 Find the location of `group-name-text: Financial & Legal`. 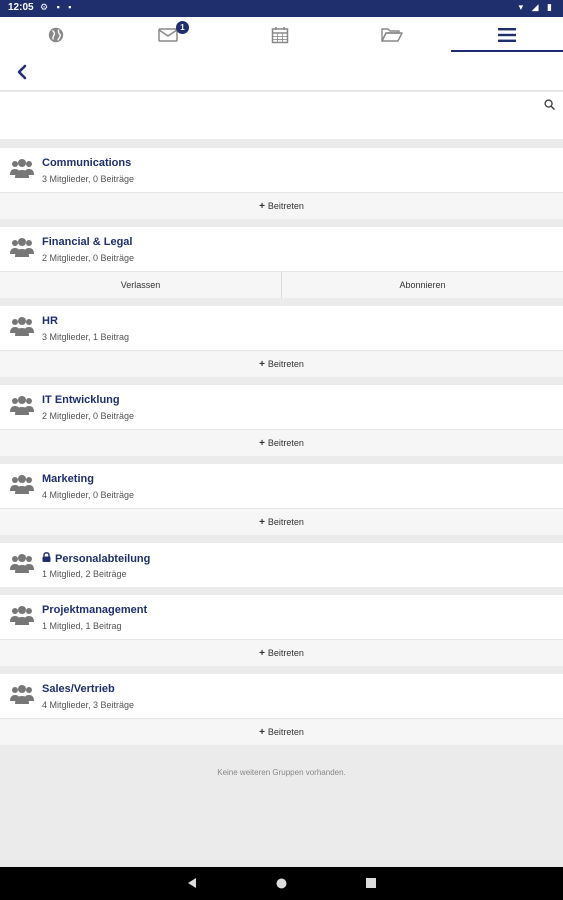

group-name-text: Financial & Legal is located at coordinates (87, 242).